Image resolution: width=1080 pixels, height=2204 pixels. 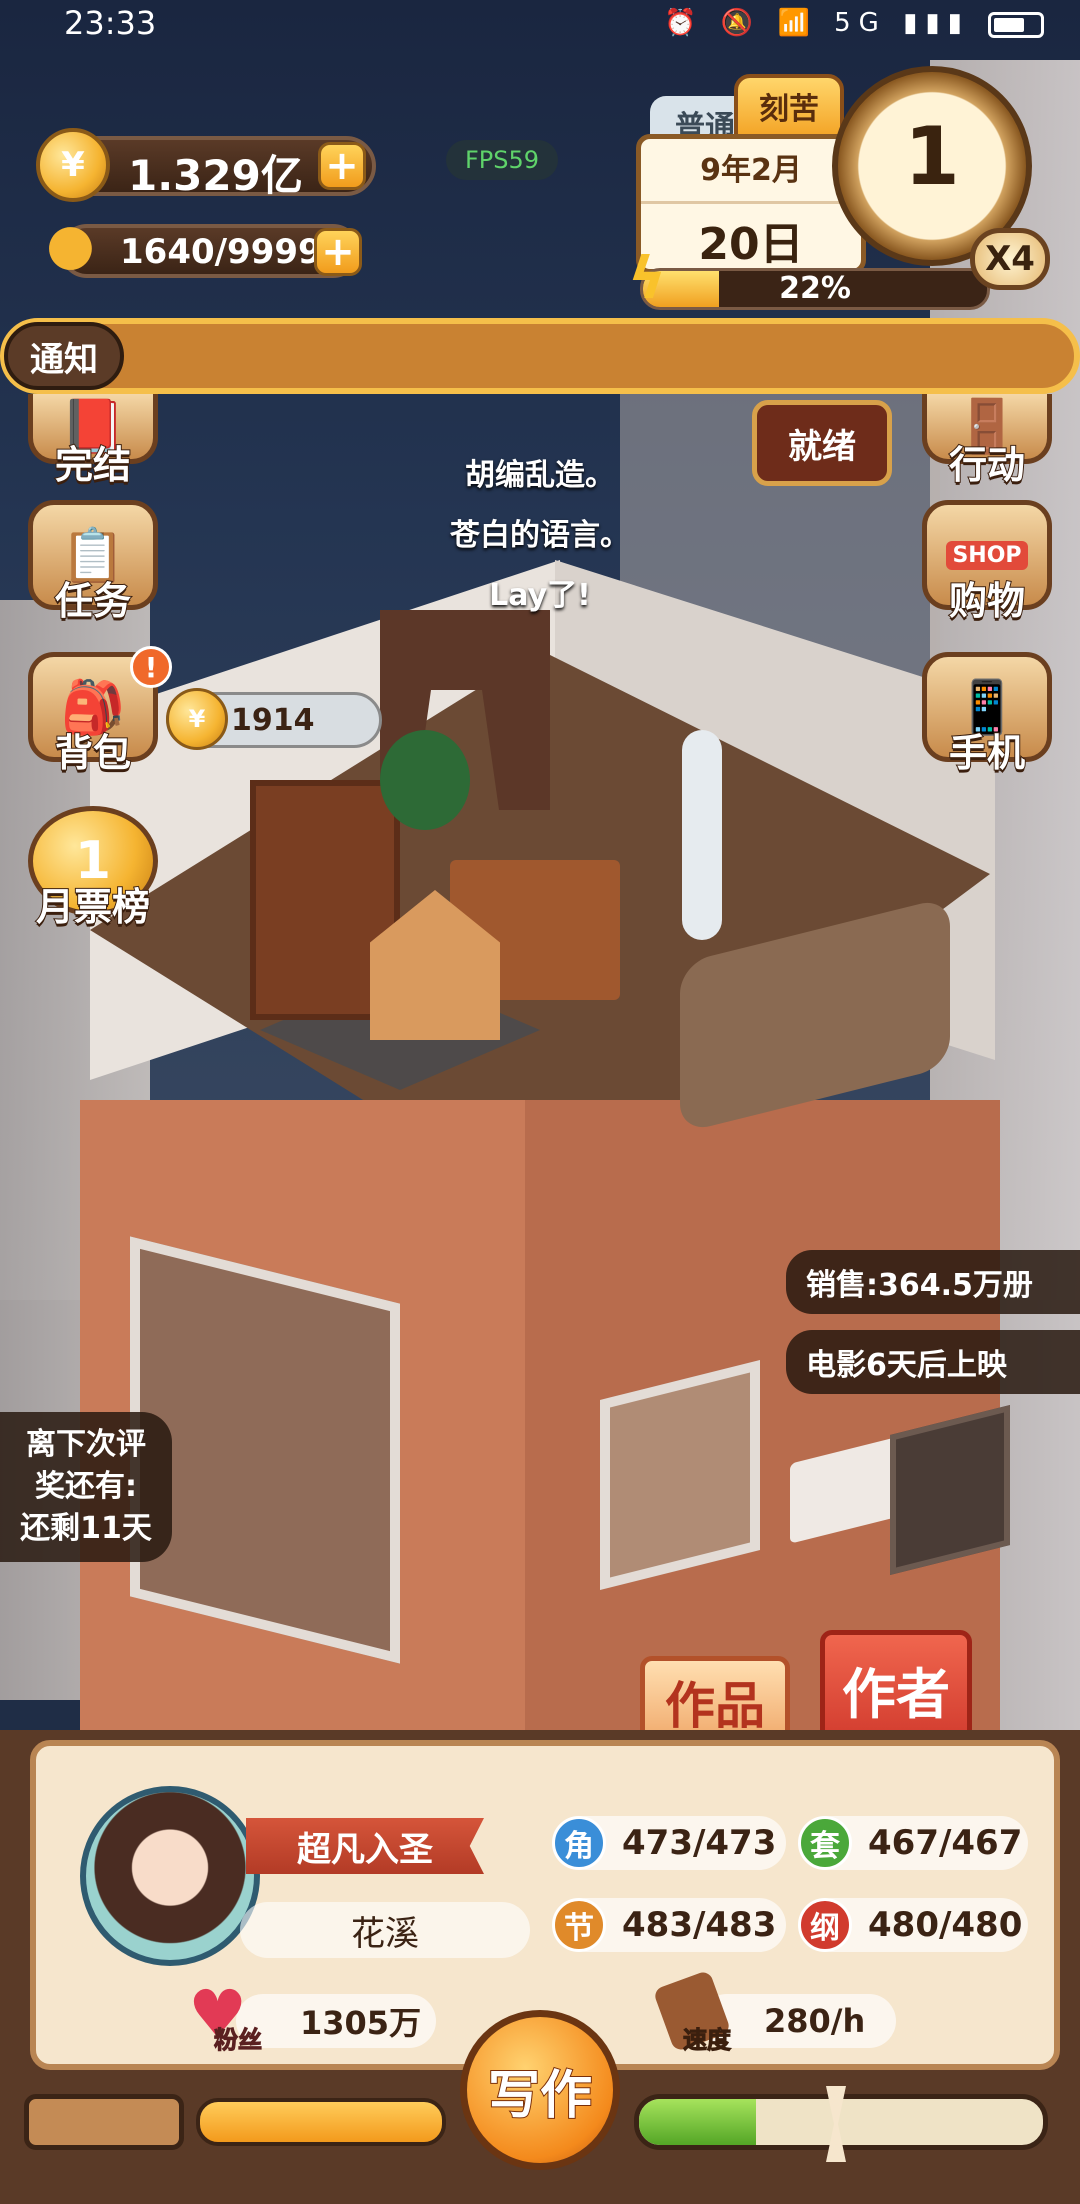 I want to click on add-gold-button: +, so click(x=342, y=166).